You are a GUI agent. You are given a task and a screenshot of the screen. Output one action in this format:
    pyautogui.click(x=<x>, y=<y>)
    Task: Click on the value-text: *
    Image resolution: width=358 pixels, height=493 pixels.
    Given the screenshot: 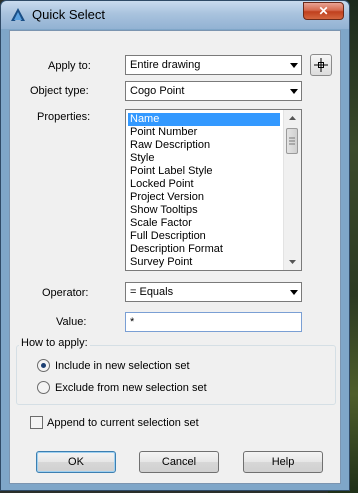 What is the action you would take?
    pyautogui.click(x=132, y=322)
    